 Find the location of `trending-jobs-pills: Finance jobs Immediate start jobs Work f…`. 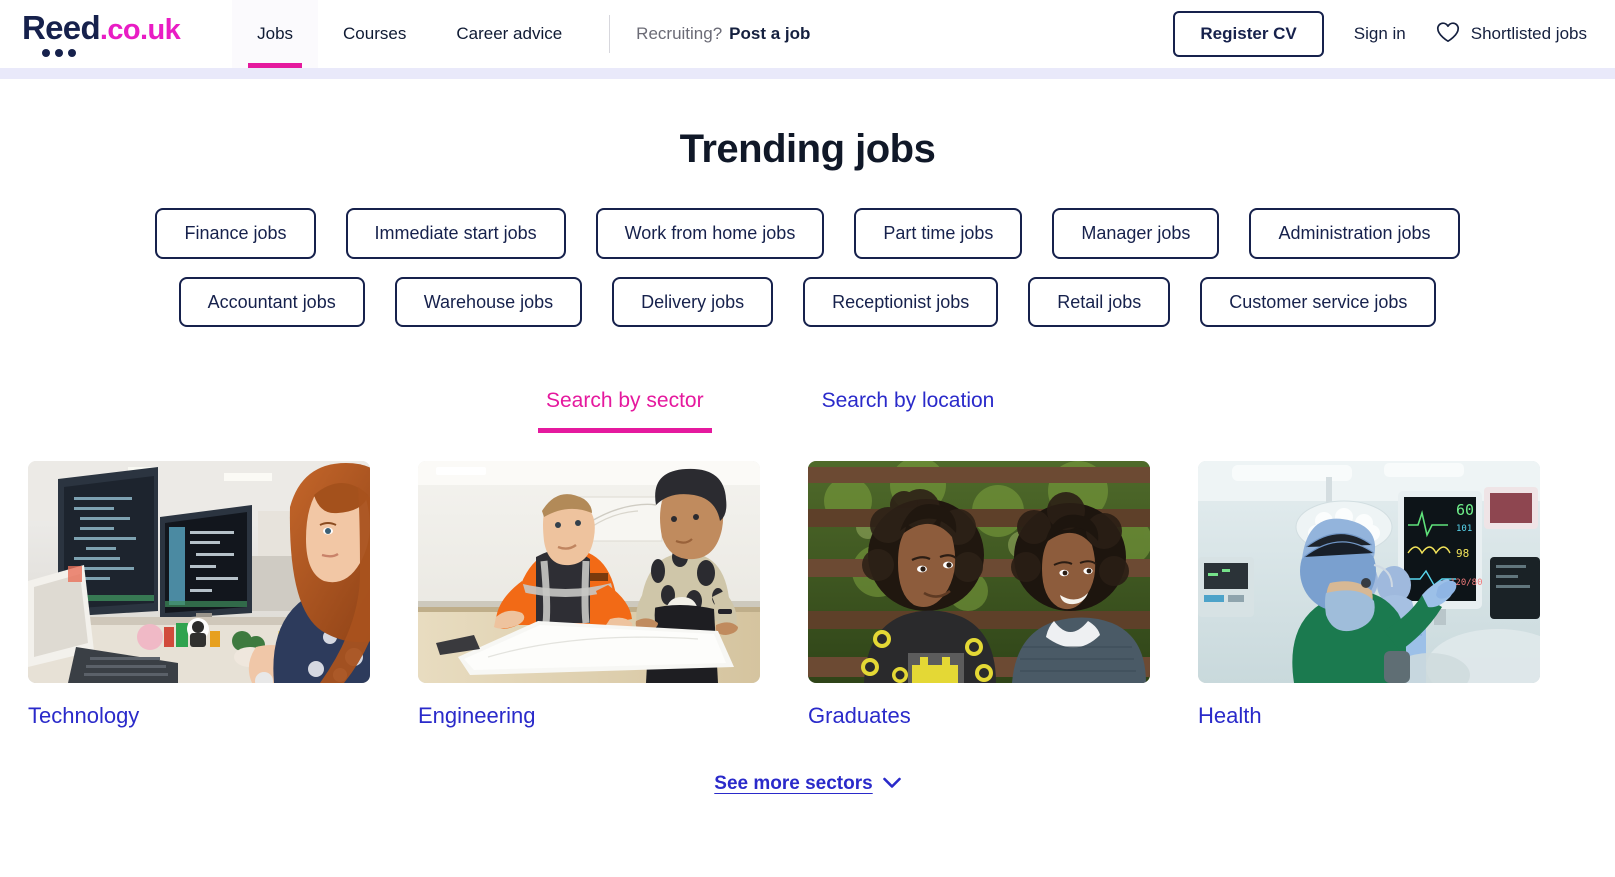

trending-jobs-pills: Finance jobs Immediate start jobs Work f… is located at coordinates (807, 268).